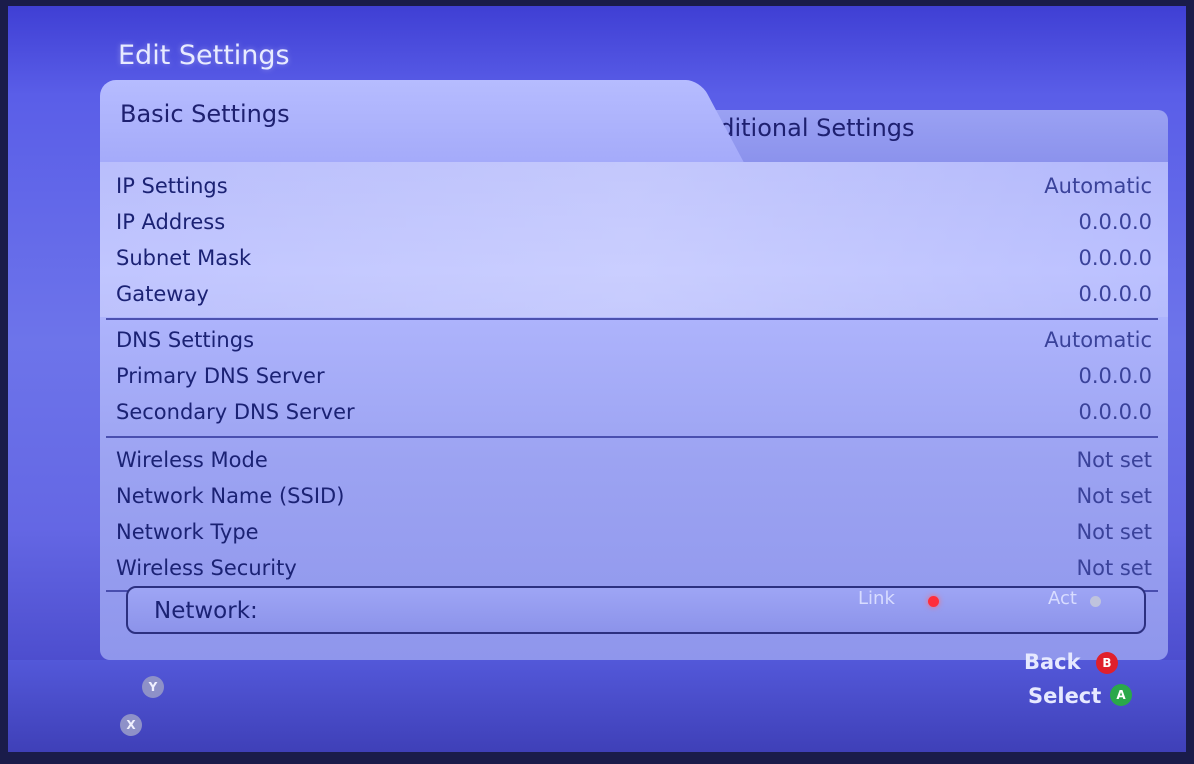 The image size is (1194, 764). Describe the element at coordinates (171, 222) in the screenshot. I see `setting-label: IP Address` at that location.